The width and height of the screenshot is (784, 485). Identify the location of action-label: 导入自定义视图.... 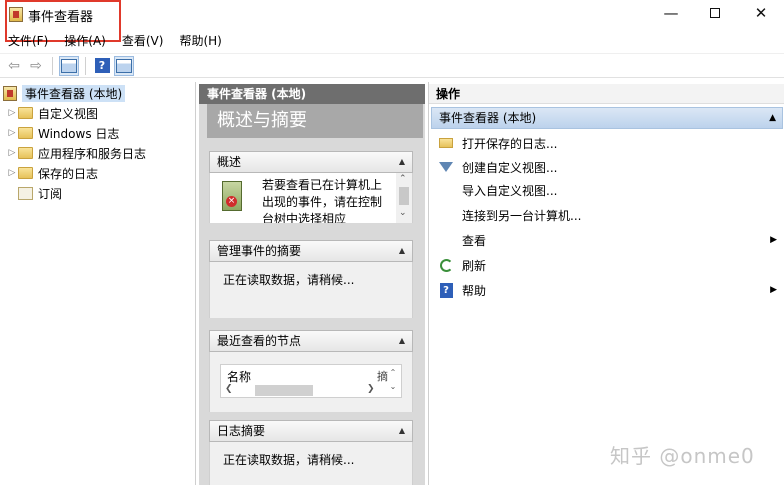
(510, 190).